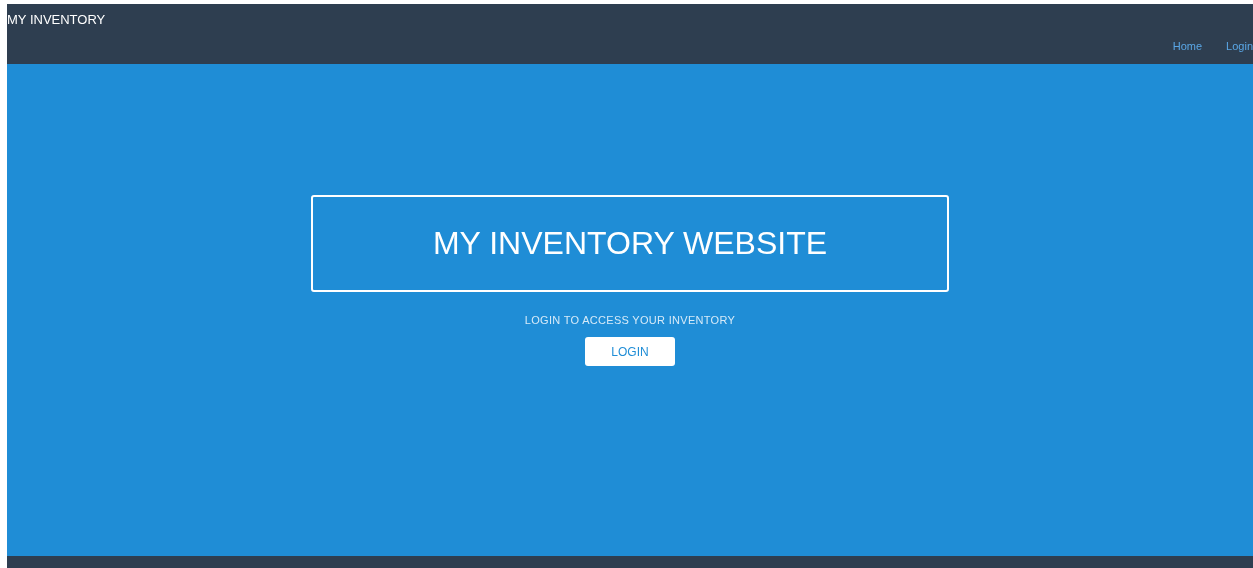 The height and width of the screenshot is (568, 1253). I want to click on hero-title: MY INVENTORY WEBSITE, so click(630, 243).